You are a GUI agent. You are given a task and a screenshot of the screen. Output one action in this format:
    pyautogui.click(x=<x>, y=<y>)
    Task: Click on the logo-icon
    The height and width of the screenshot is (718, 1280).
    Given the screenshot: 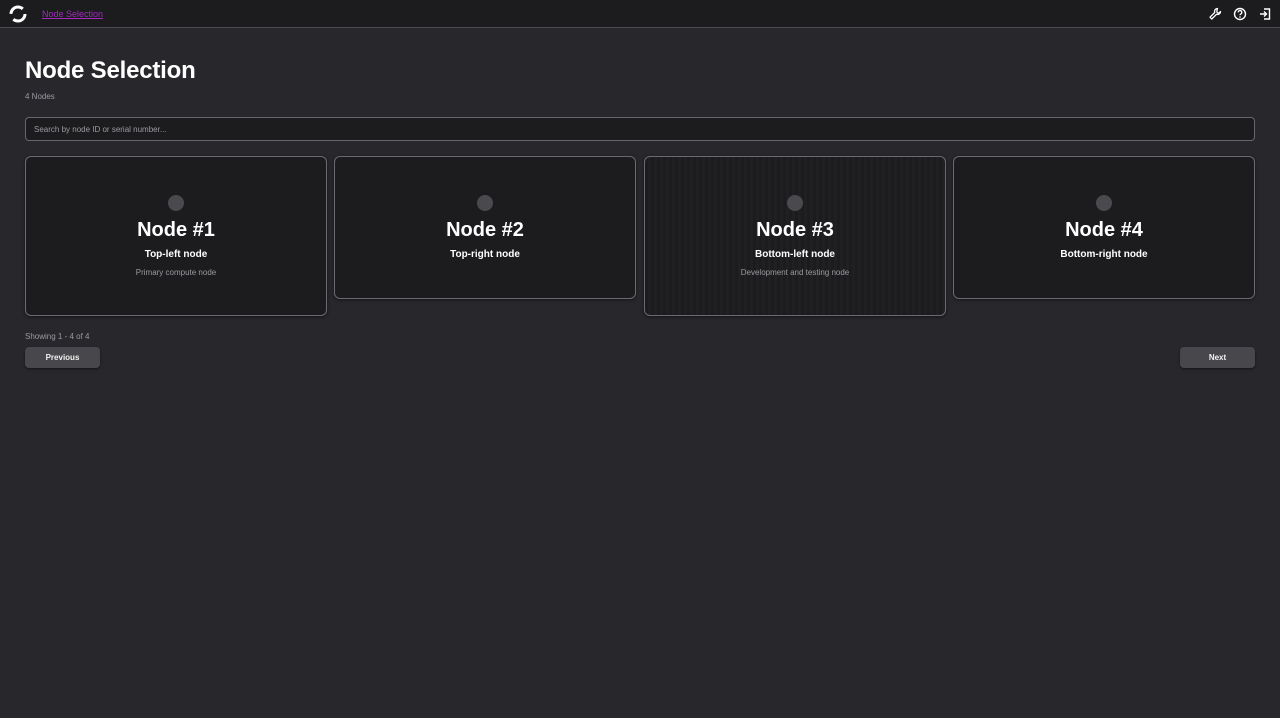 What is the action you would take?
    pyautogui.click(x=18, y=14)
    